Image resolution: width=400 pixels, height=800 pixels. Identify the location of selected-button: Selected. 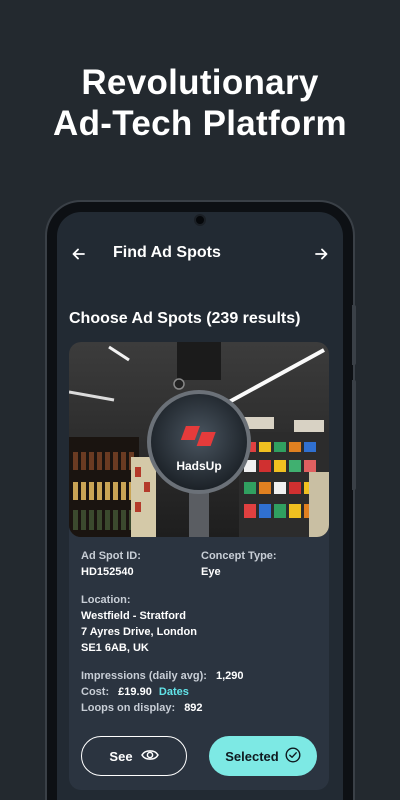
(263, 756).